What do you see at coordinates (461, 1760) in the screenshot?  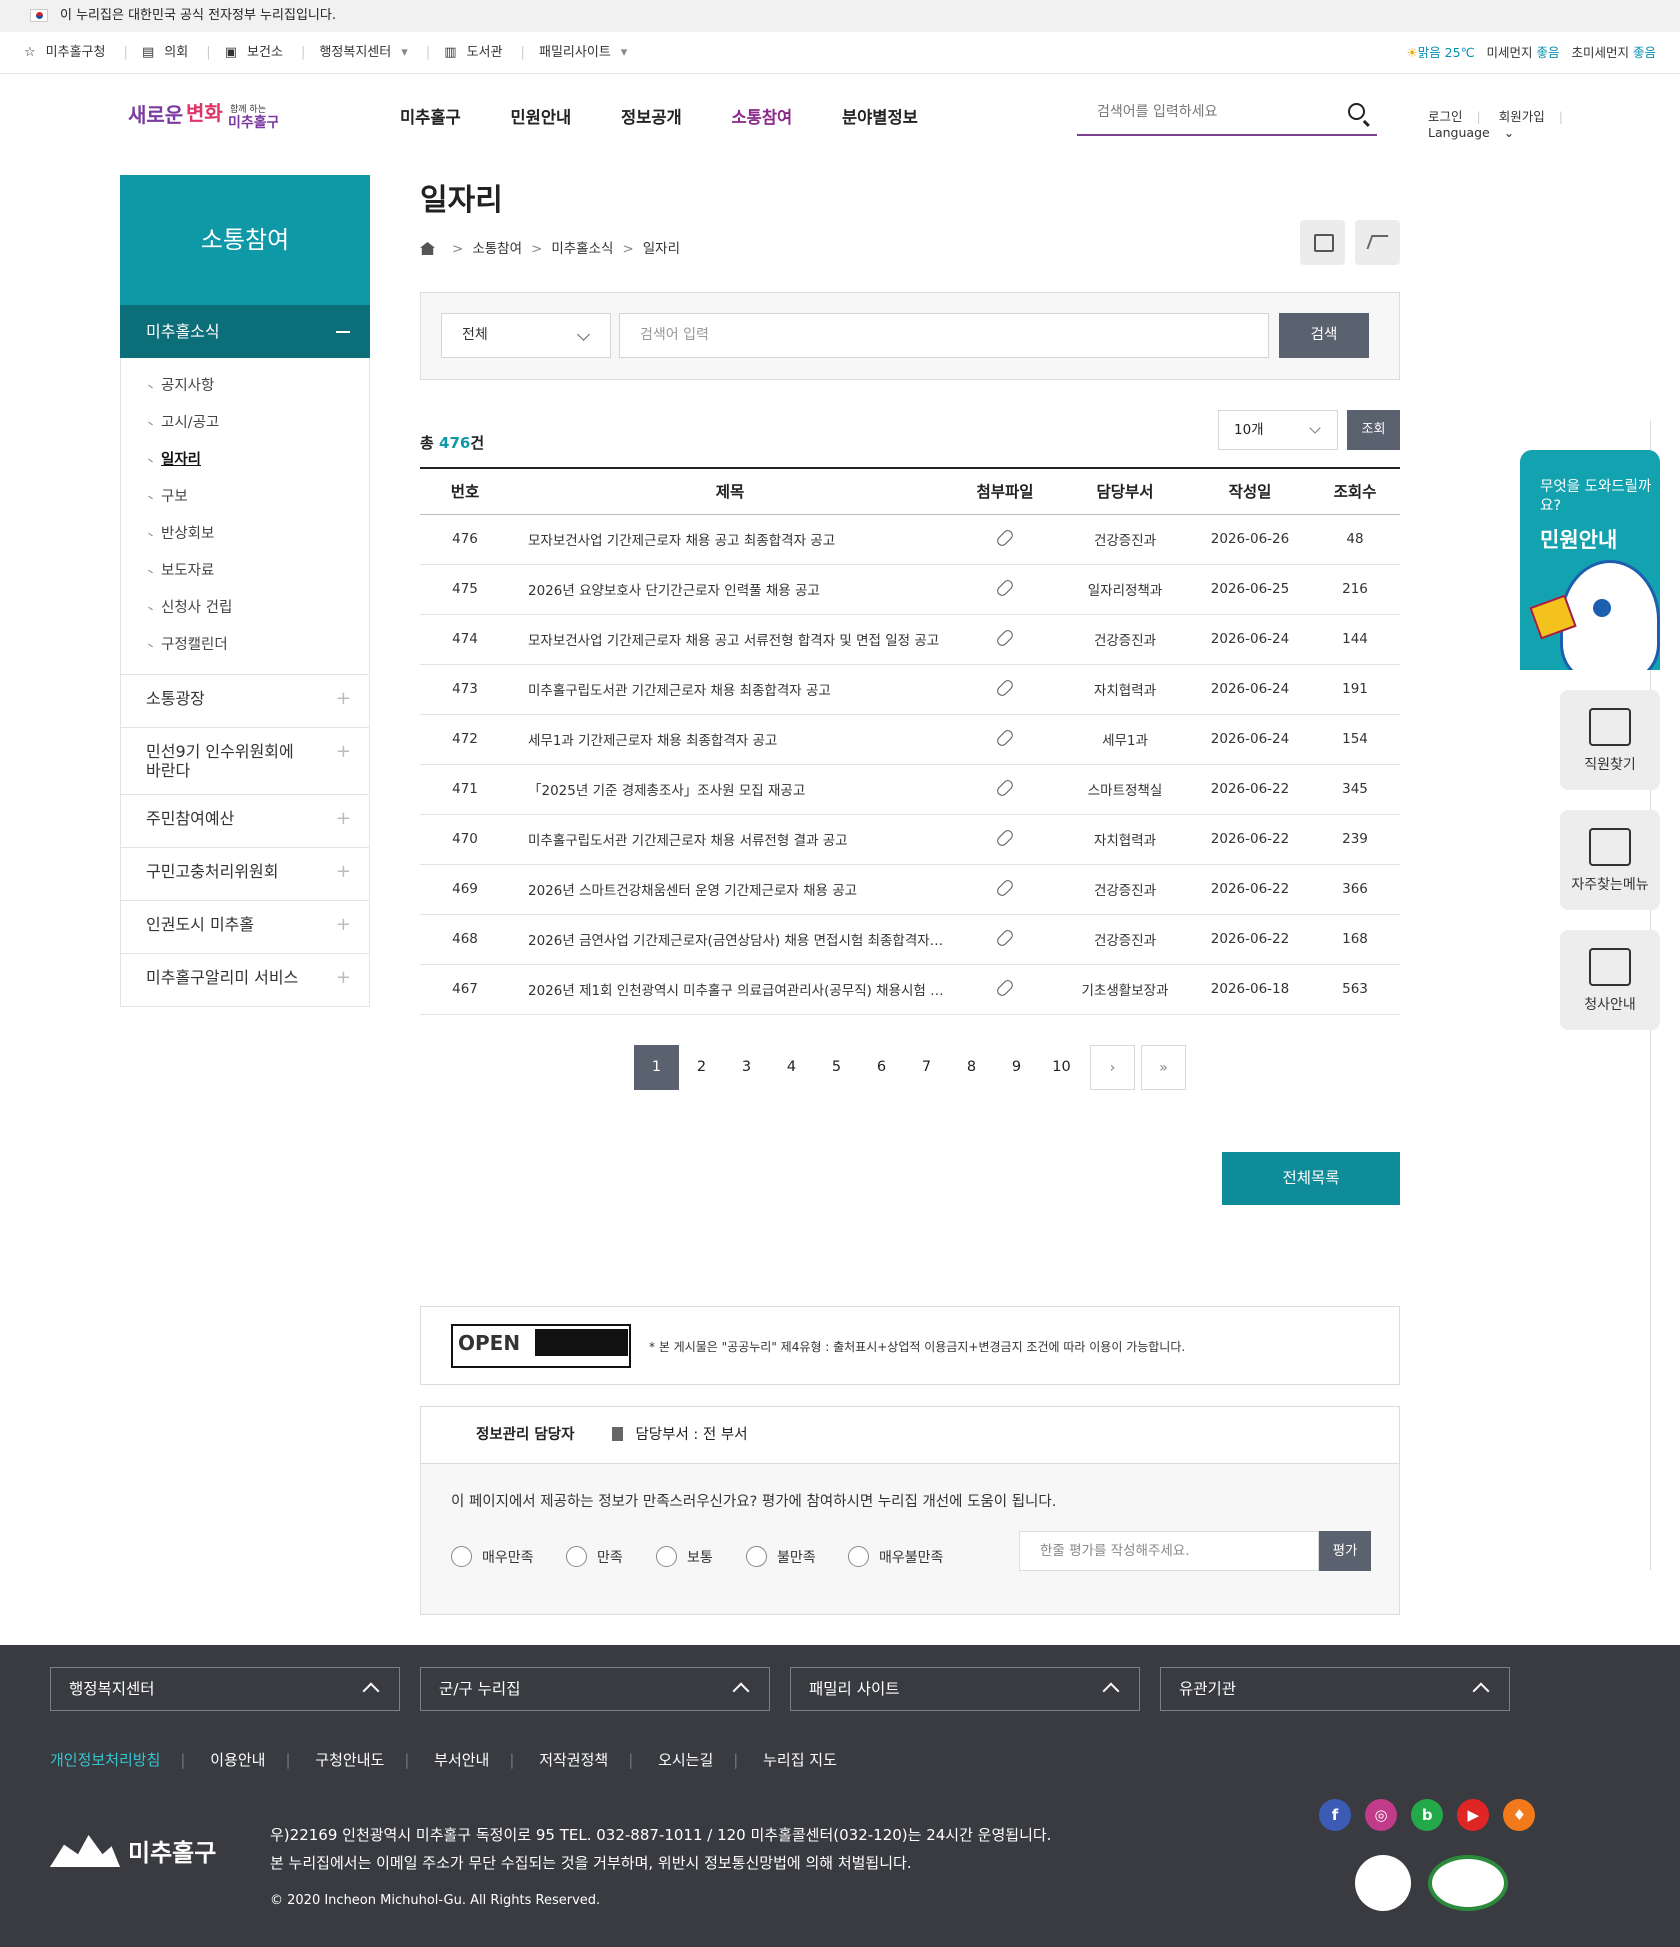 I see `footer-link: 부서안내` at bounding box center [461, 1760].